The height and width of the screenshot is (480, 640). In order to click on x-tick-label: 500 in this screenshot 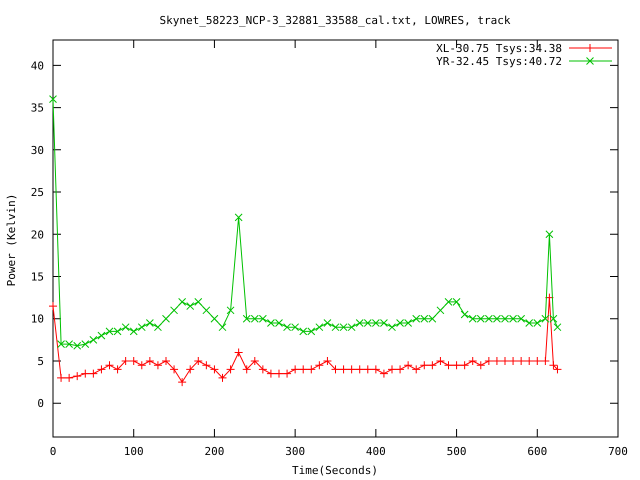, I will do `click(456, 451)`.